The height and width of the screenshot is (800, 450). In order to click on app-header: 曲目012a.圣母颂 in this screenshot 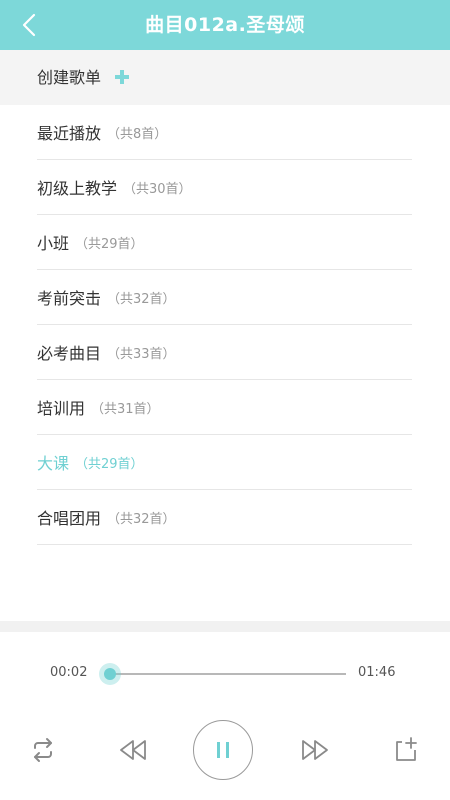, I will do `click(225, 25)`.